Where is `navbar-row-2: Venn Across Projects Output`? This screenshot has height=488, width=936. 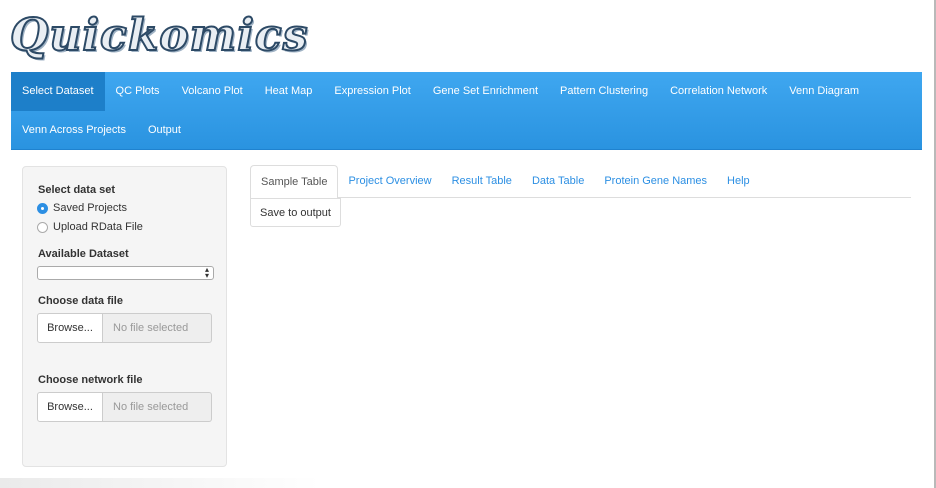 navbar-row-2: Venn Across Projects Output is located at coordinates (101, 130).